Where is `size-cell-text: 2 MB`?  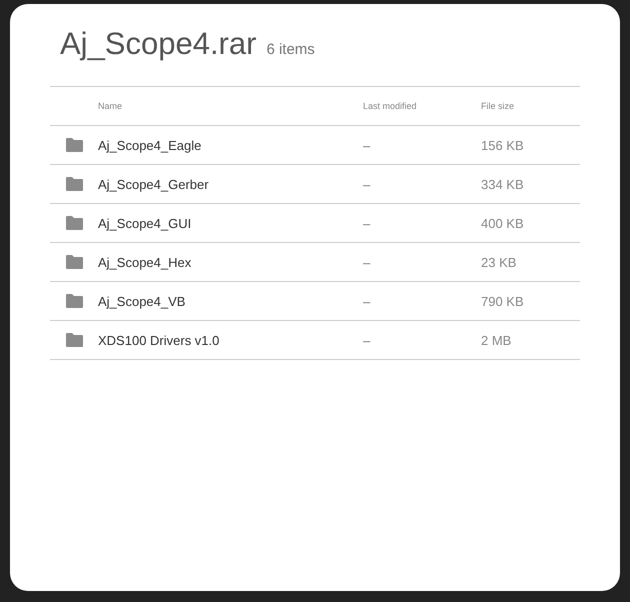 size-cell-text: 2 MB is located at coordinates (496, 340).